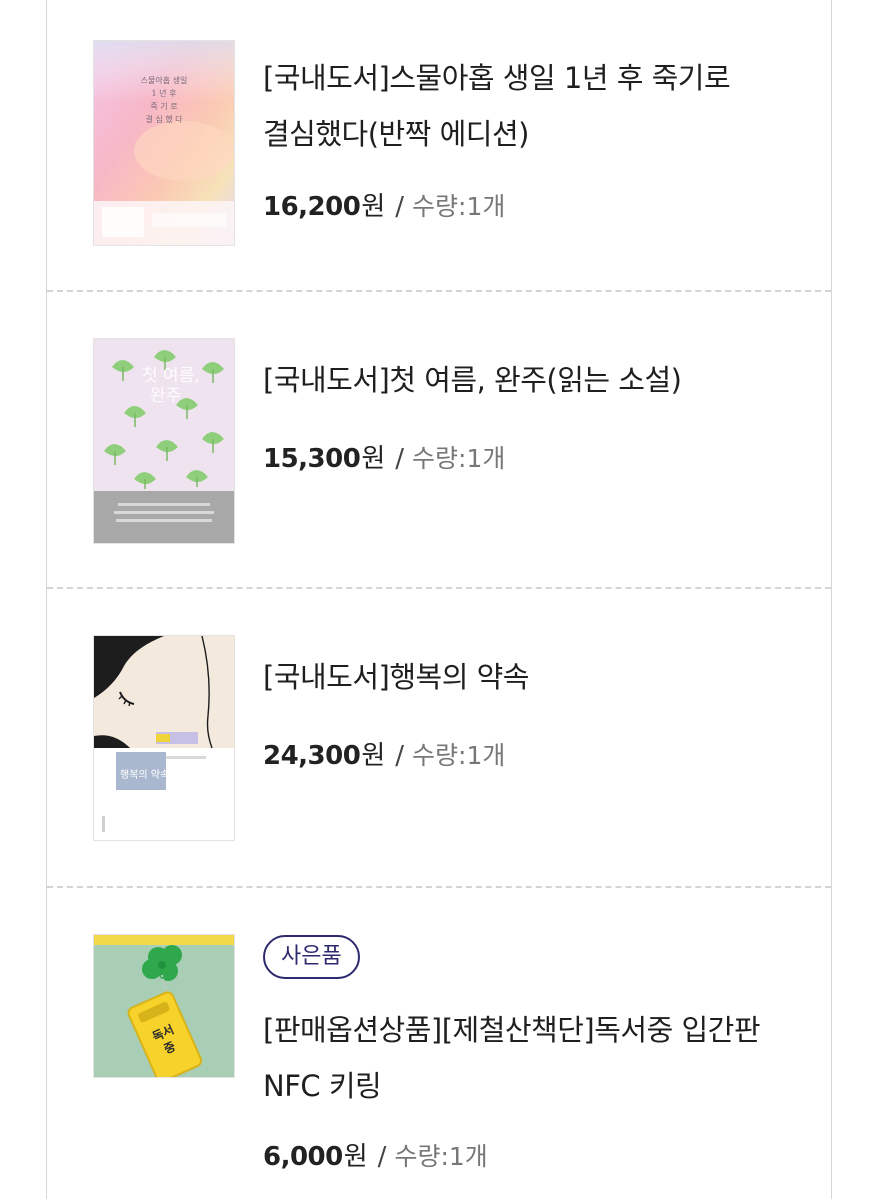 This screenshot has width=880, height=1199. What do you see at coordinates (144, 775) in the screenshot?
I see `cover-text: 행복의 약속` at bounding box center [144, 775].